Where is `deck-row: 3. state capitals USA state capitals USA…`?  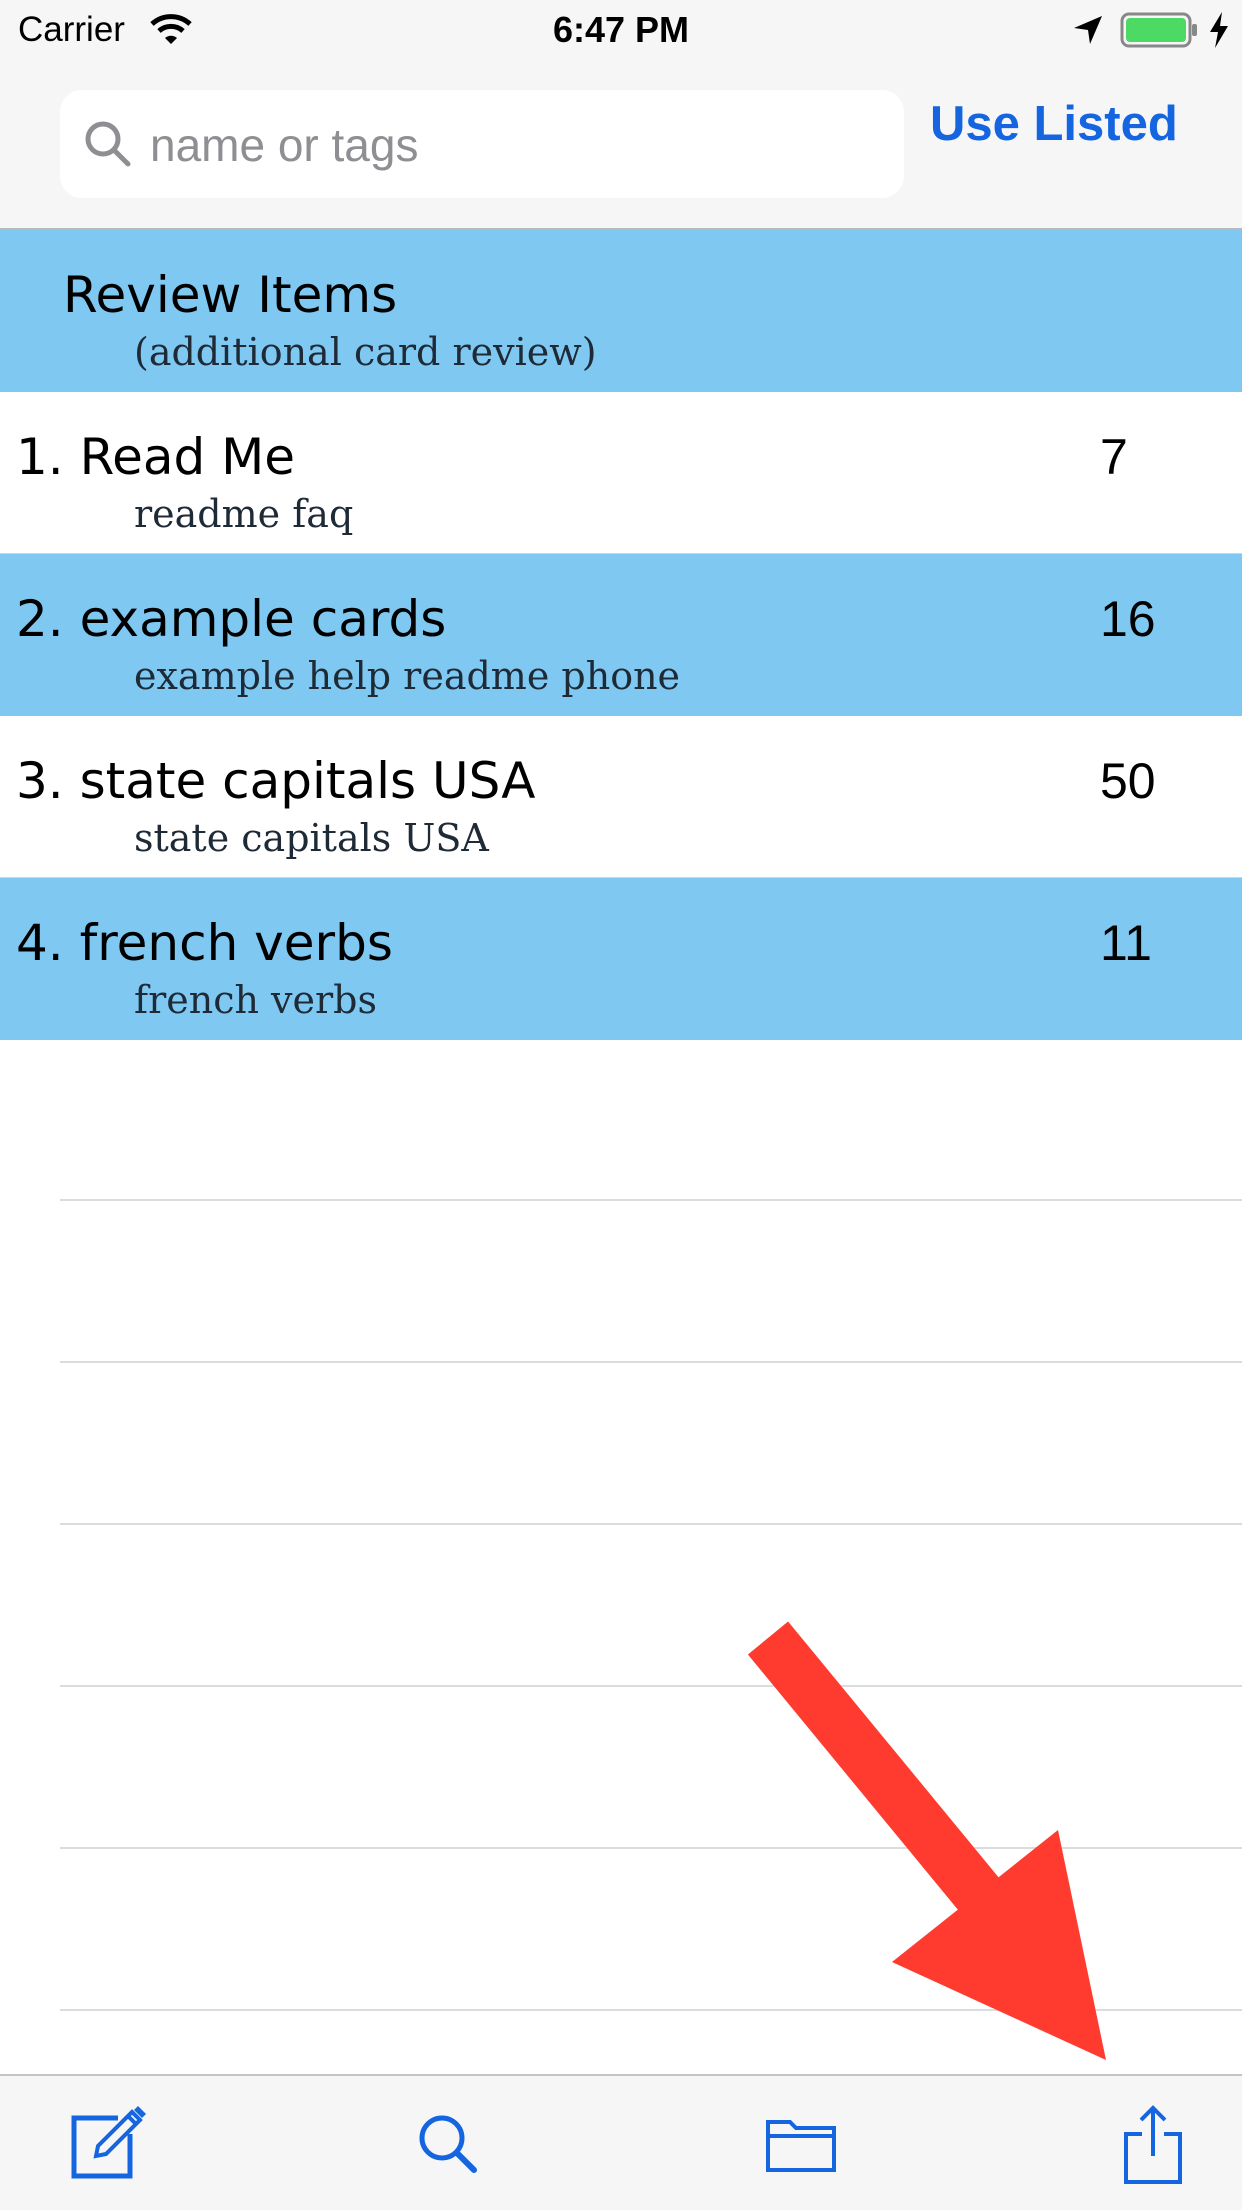 deck-row: 3. state capitals USA state capitals USA… is located at coordinates (621, 797).